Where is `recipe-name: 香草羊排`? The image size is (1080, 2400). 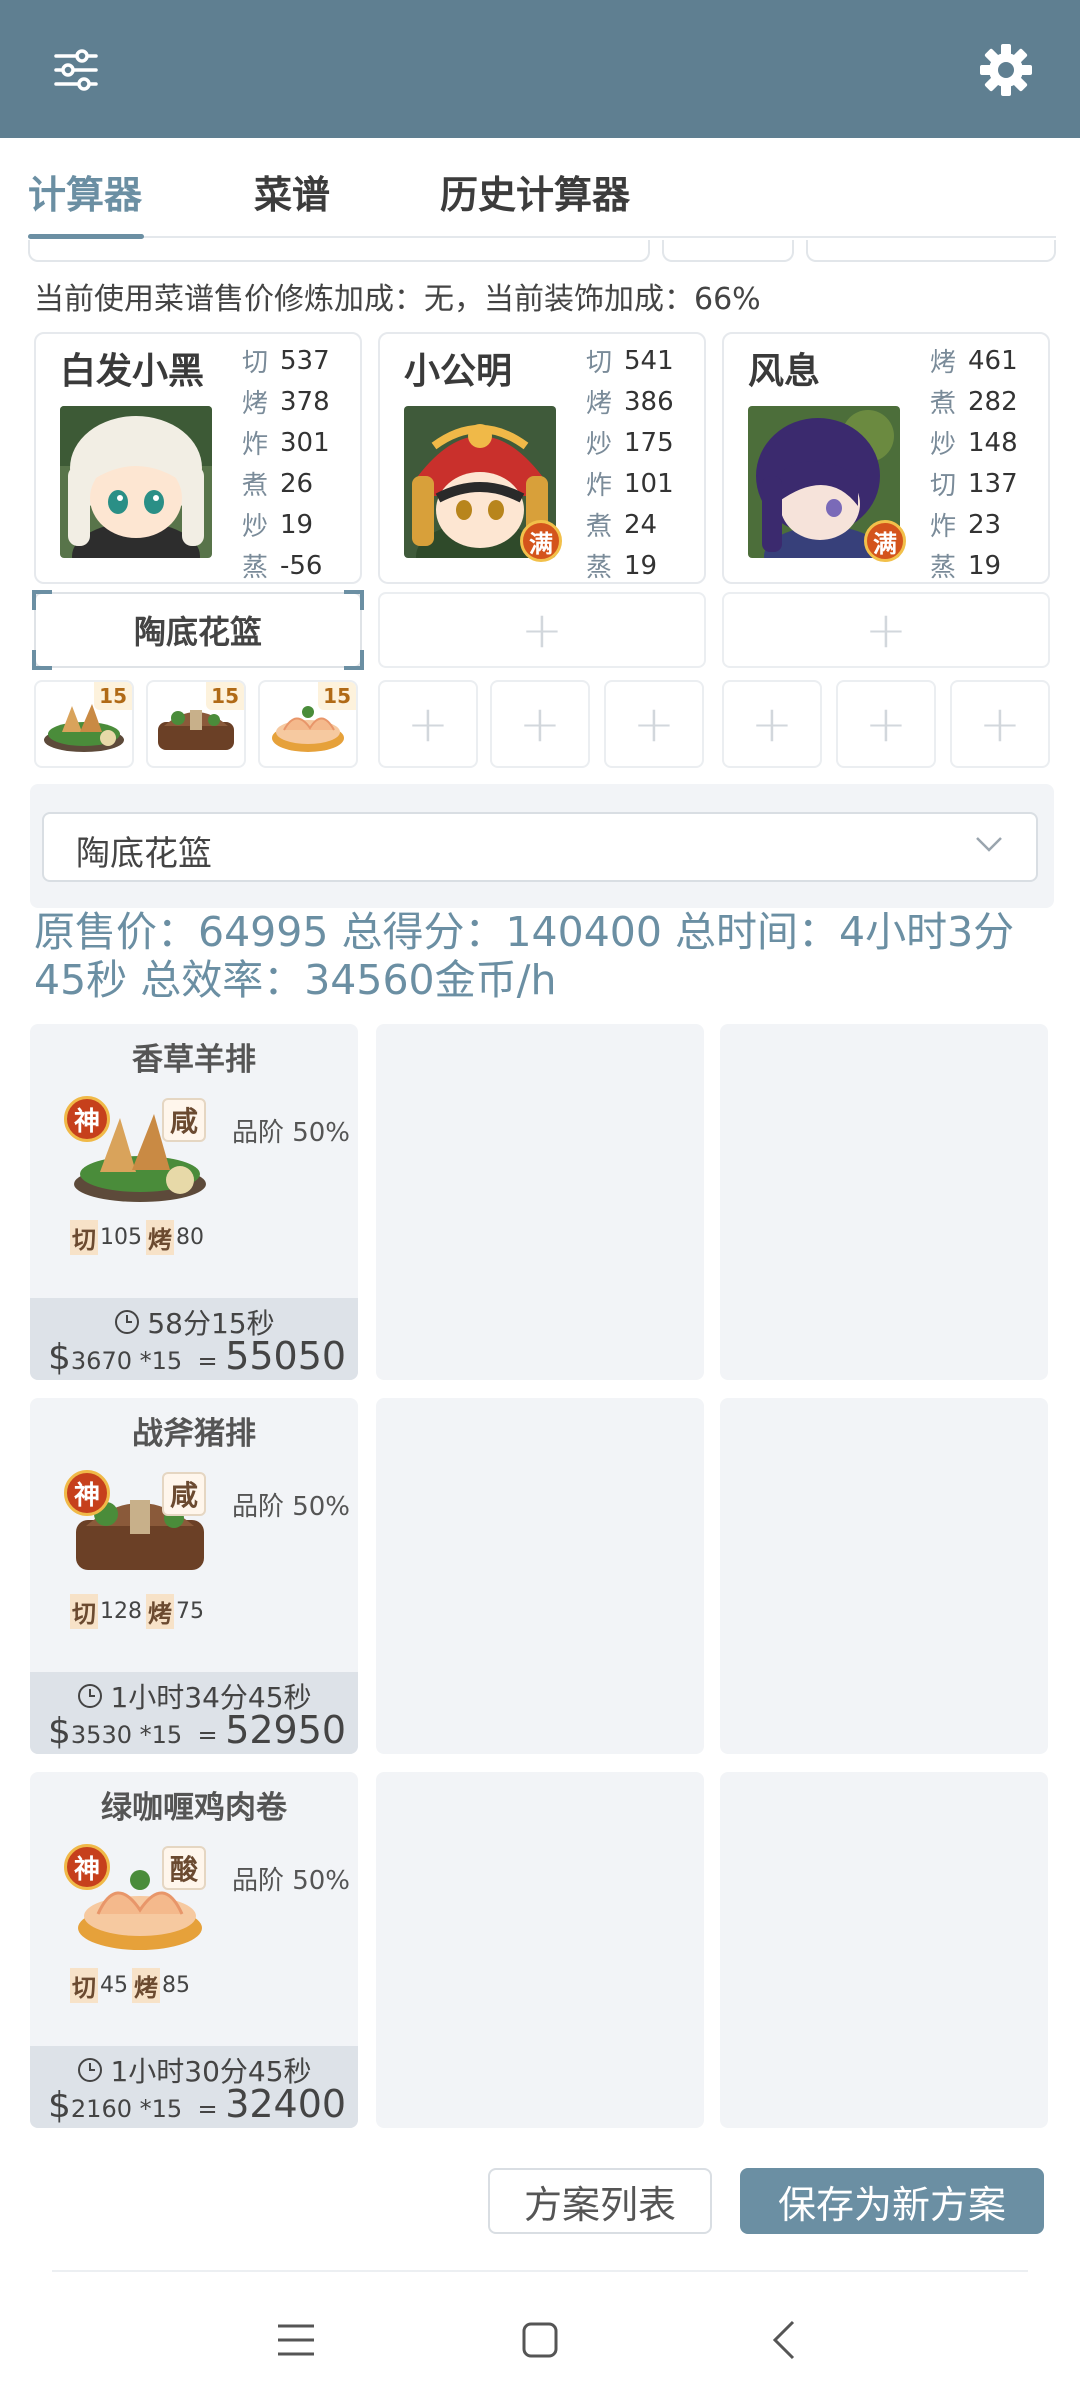 recipe-name: 香草羊排 is located at coordinates (194, 1060).